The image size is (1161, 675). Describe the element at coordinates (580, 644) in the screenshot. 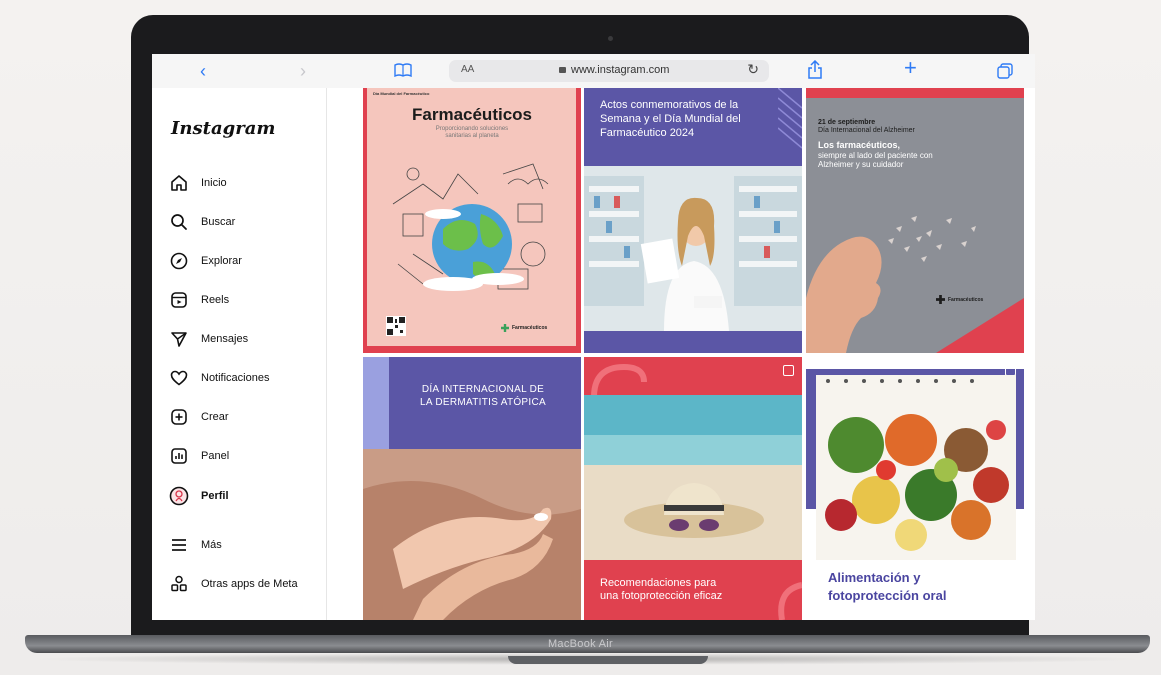

I see `device-label: MacBook Air` at that location.